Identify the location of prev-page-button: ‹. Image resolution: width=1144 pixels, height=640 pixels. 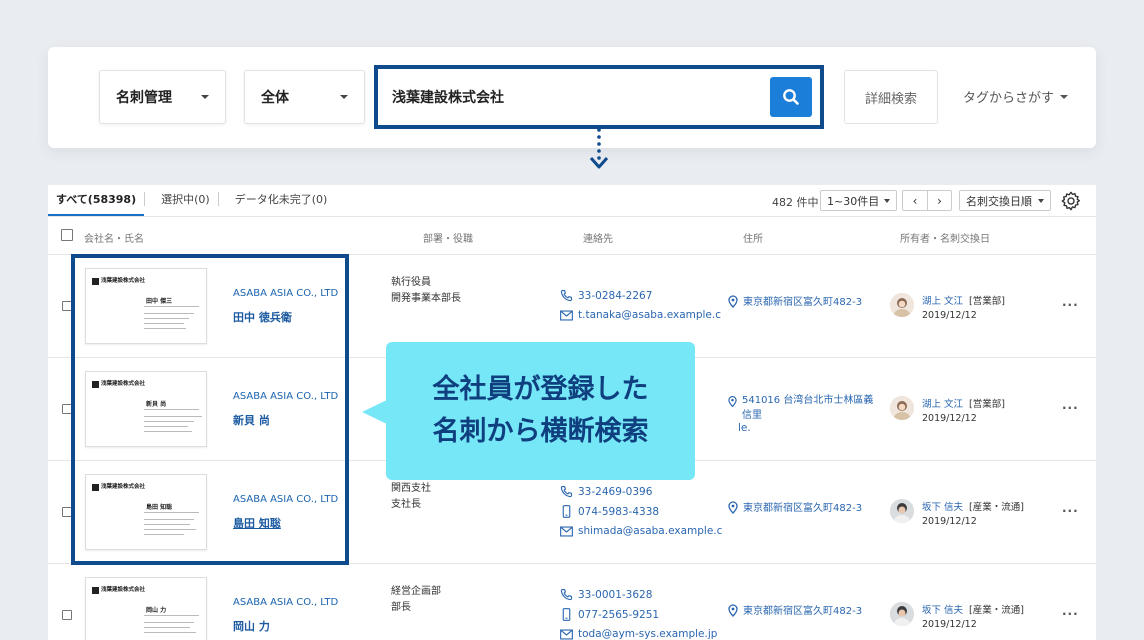
(915, 200).